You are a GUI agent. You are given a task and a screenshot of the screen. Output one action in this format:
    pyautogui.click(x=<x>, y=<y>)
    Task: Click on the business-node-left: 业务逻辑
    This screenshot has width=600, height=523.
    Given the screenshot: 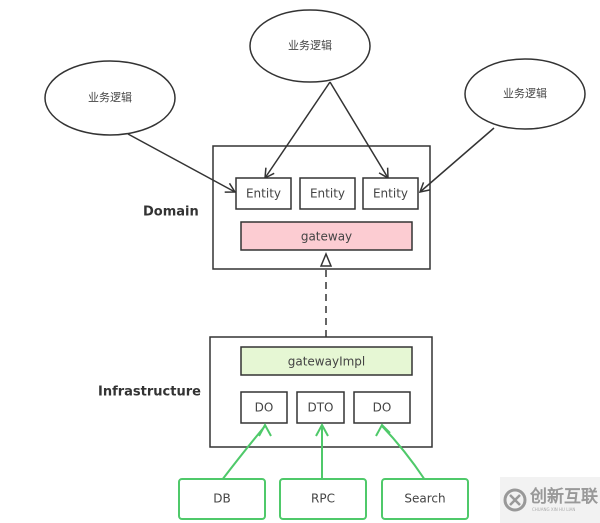 What is the action you would take?
    pyautogui.click(x=110, y=98)
    